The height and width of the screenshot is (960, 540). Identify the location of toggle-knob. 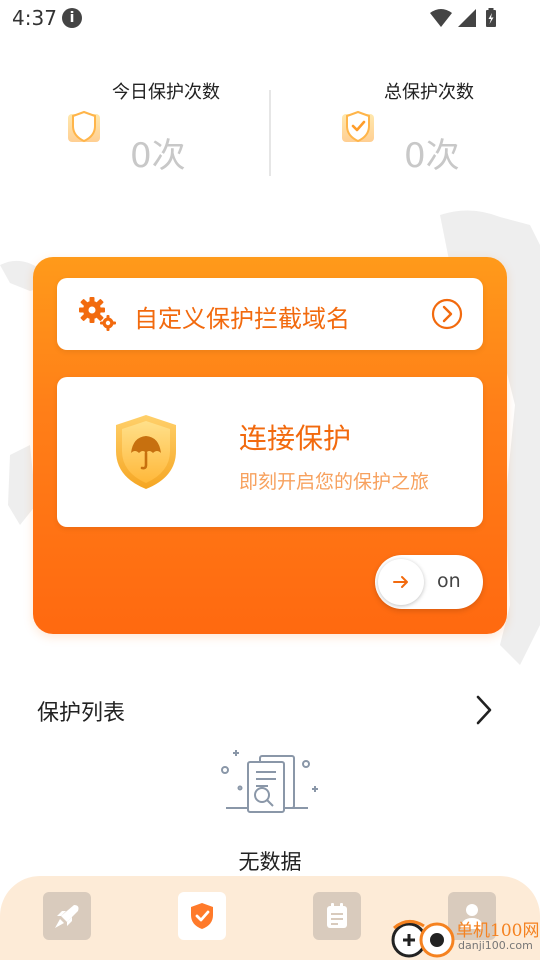
(401, 582).